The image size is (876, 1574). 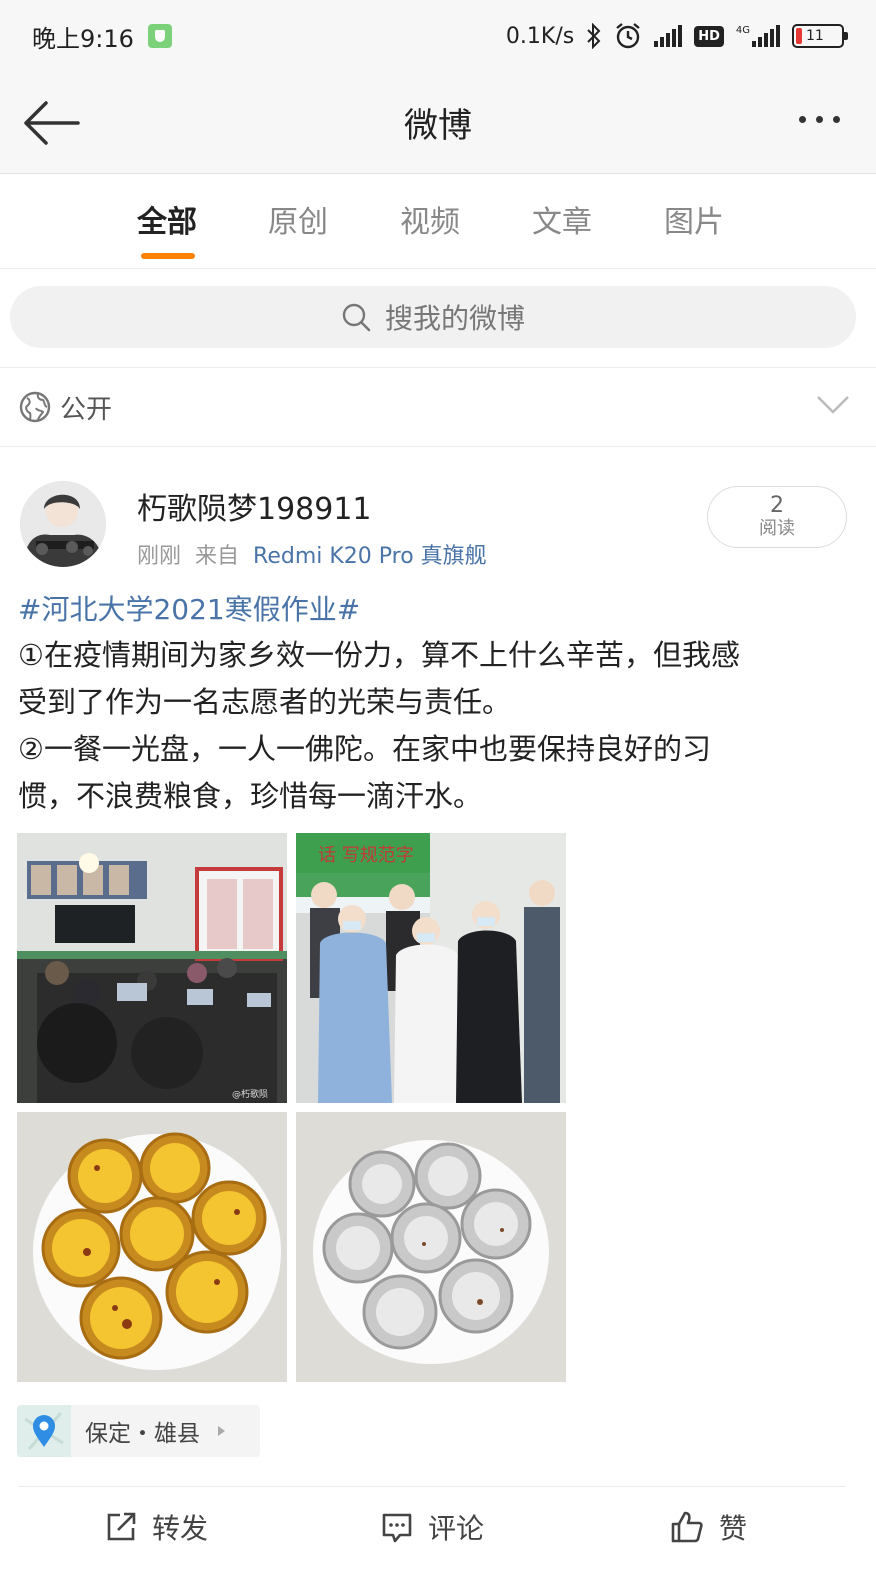 I want to click on poster-text: 话 写规范字, so click(x=366, y=855).